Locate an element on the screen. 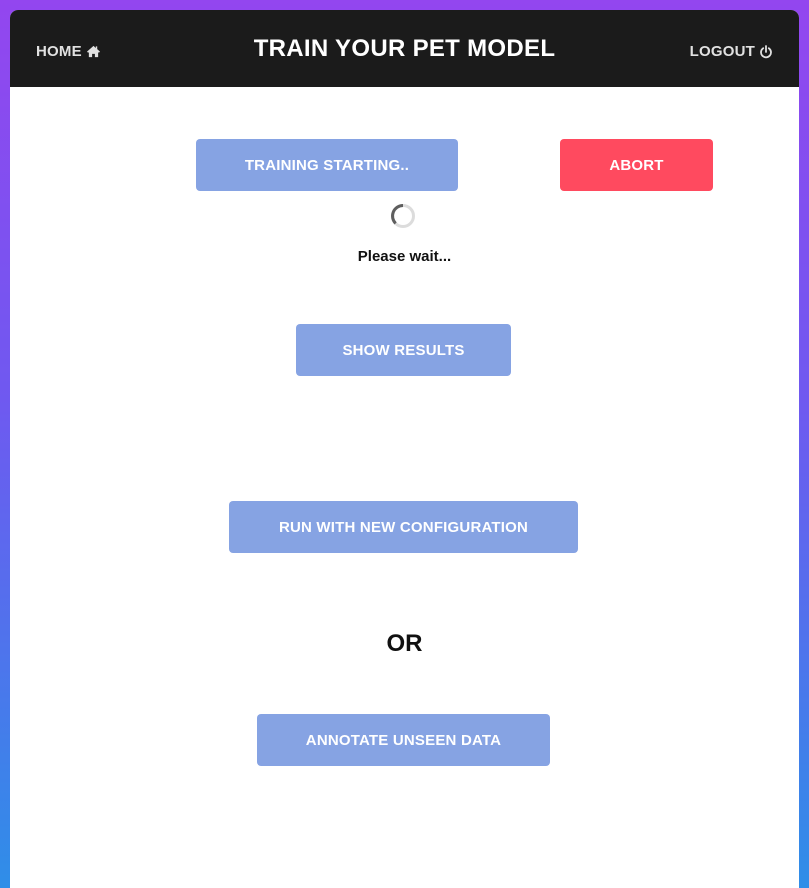 The width and height of the screenshot is (809, 888). top-navbar: HOME TRAIN YOUR PET MODEL LOGOUT is located at coordinates (404, 48).